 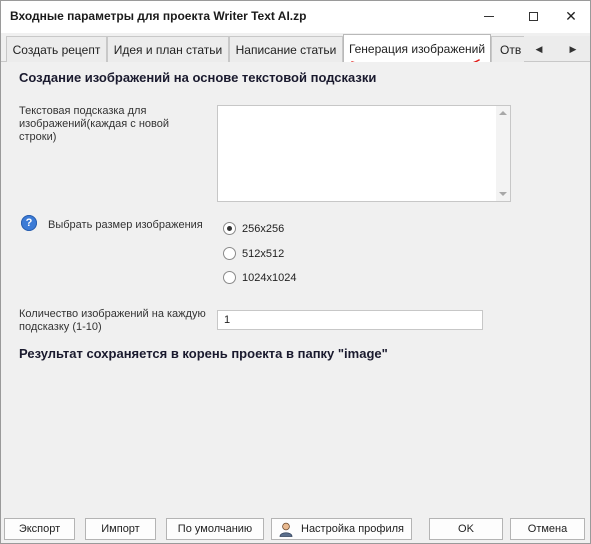 I want to click on cancel-button: Отмена, so click(x=547, y=529).